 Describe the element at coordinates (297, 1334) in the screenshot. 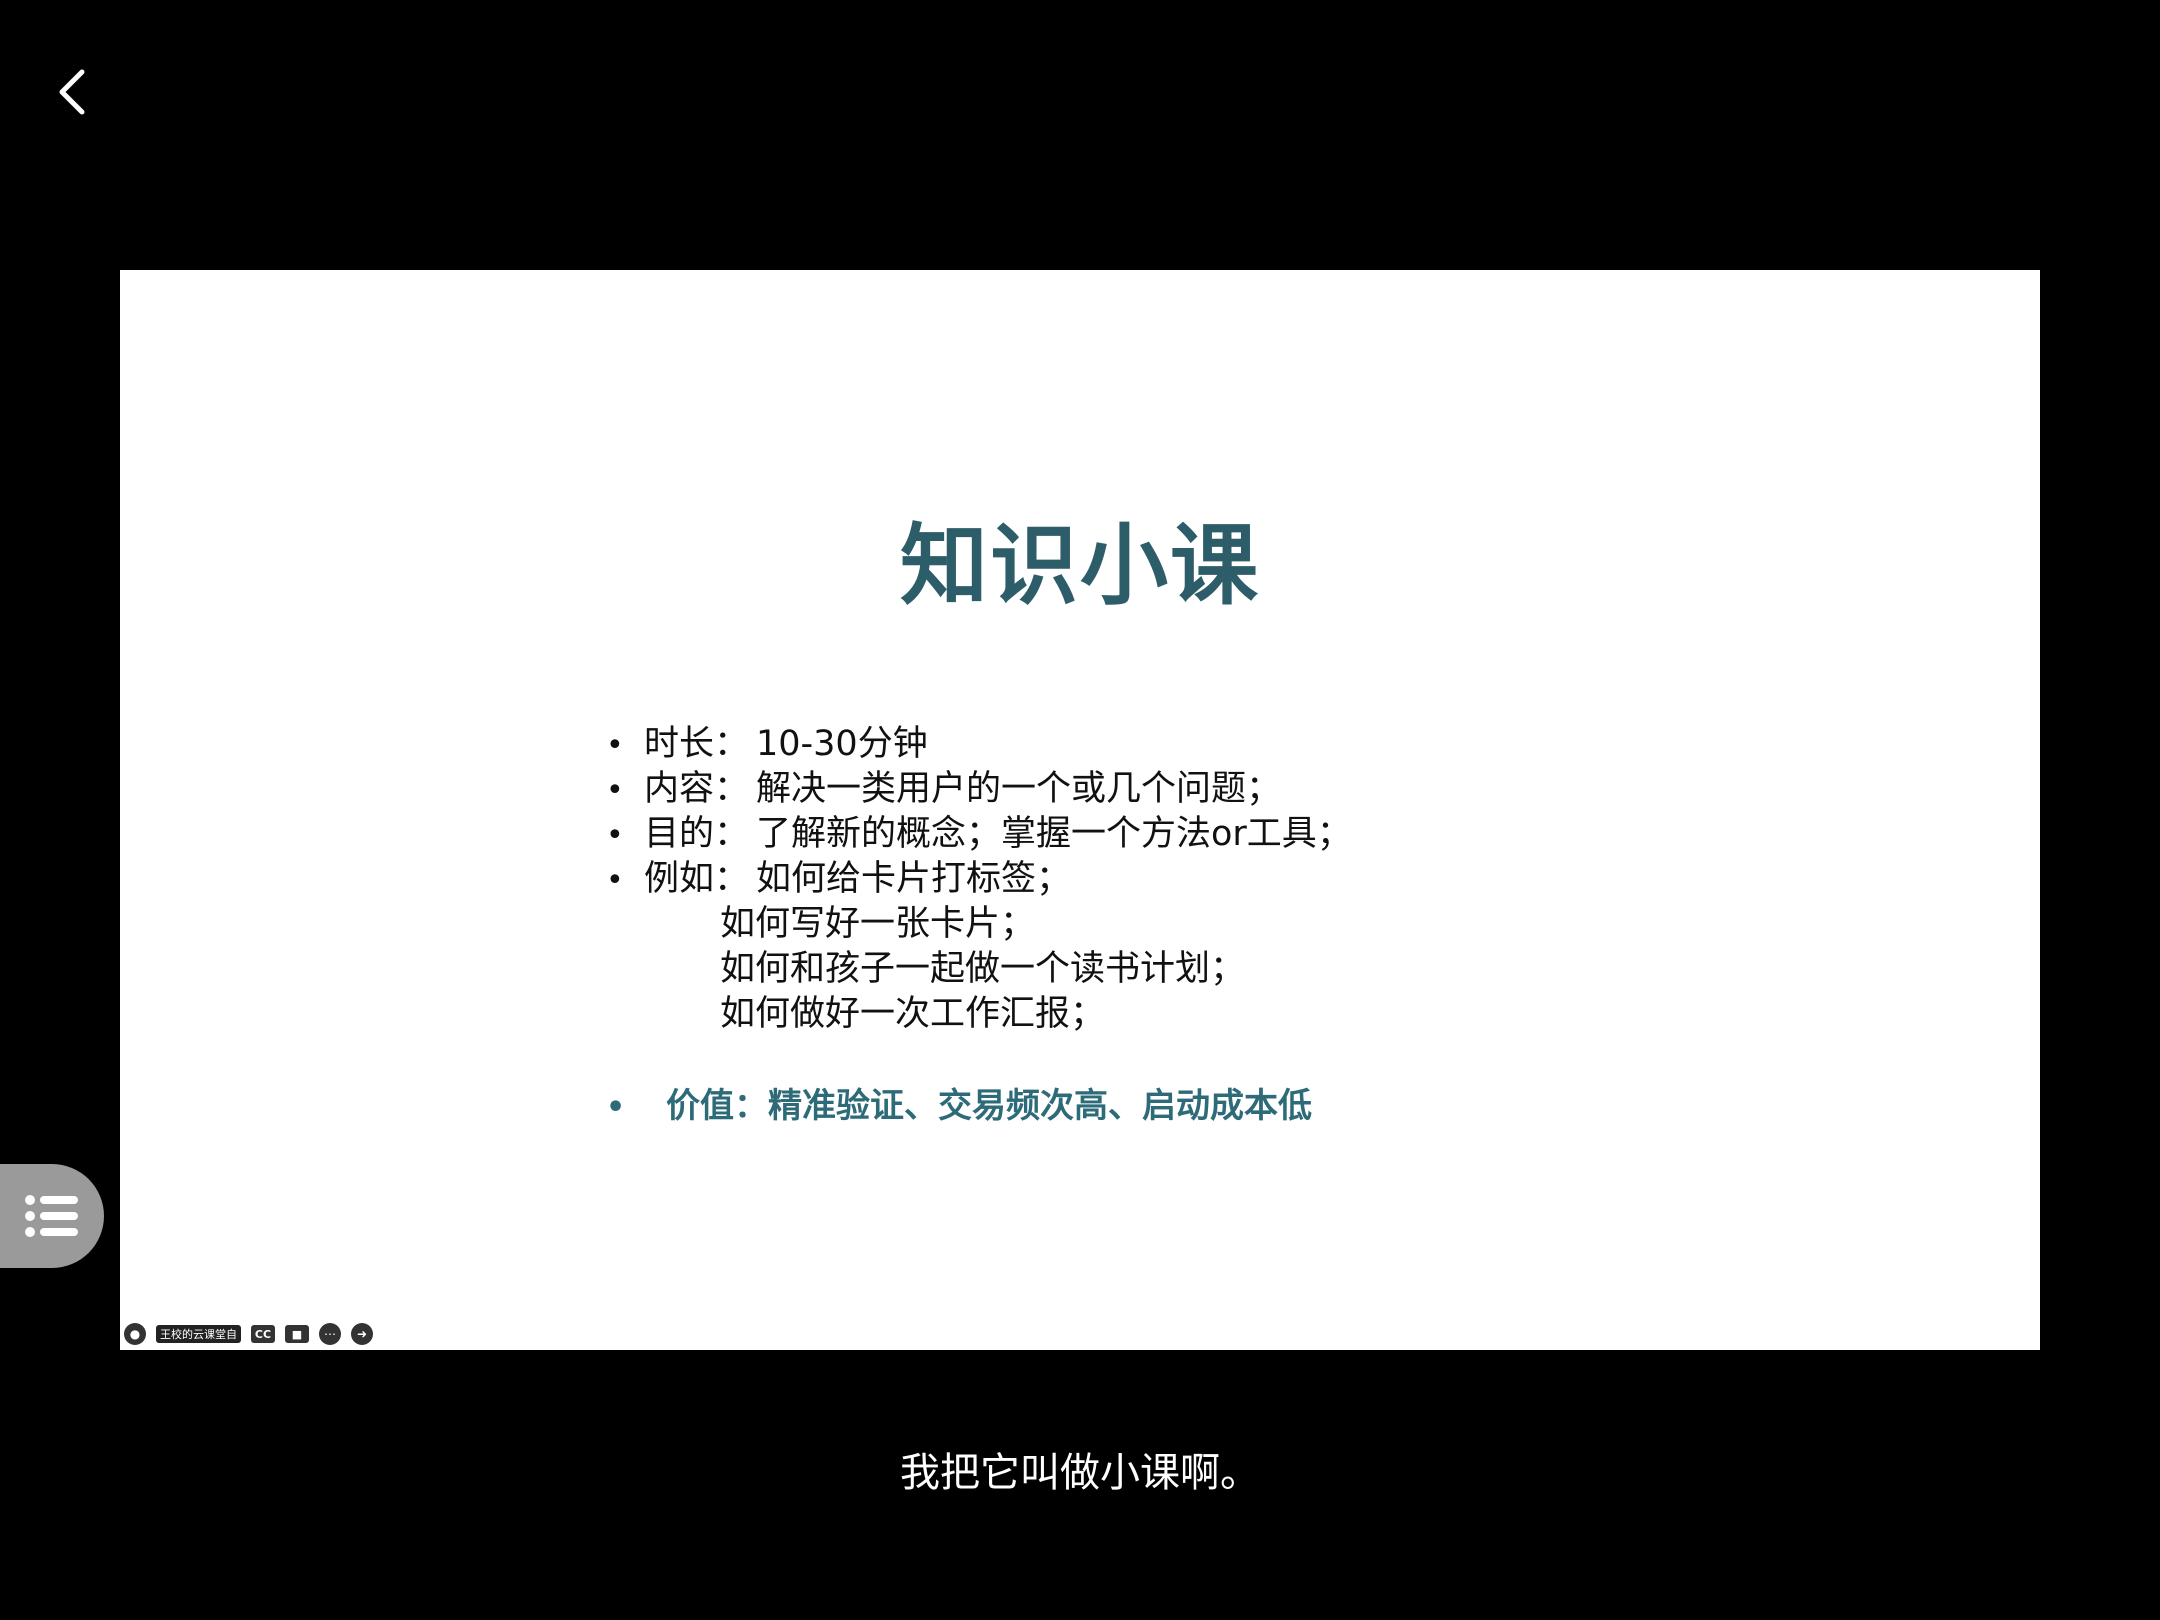

I see `camera-icon: ■` at that location.